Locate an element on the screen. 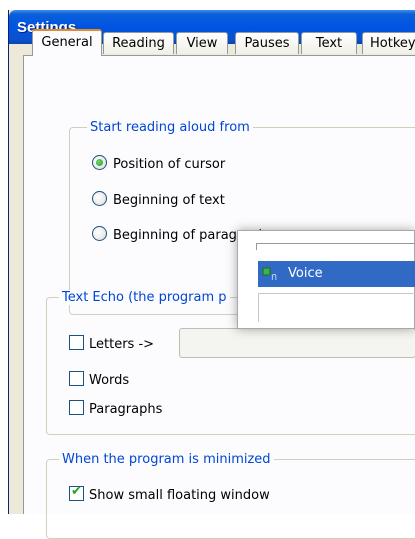 The height and width of the screenshot is (539, 415). tab-text: Text is located at coordinates (329, 43).